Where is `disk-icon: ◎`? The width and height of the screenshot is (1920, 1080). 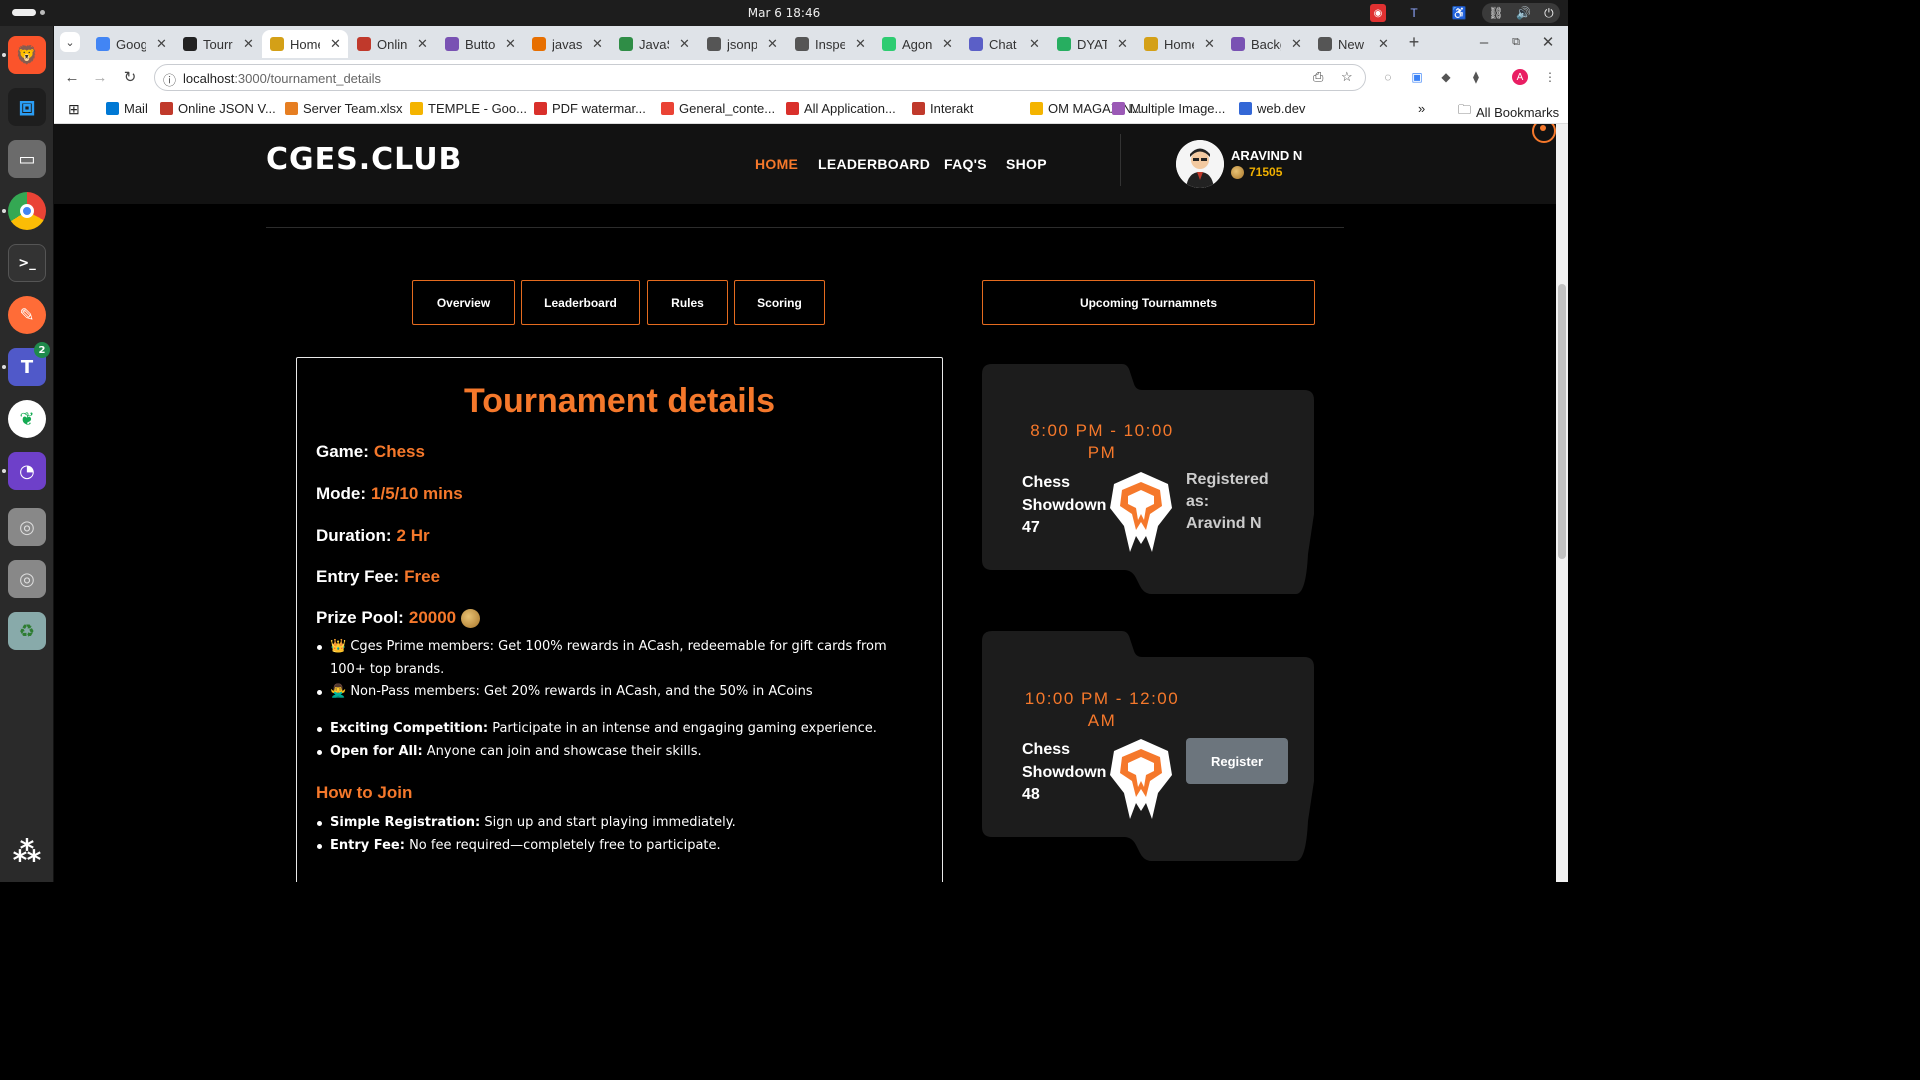 disk-icon: ◎ is located at coordinates (27, 527).